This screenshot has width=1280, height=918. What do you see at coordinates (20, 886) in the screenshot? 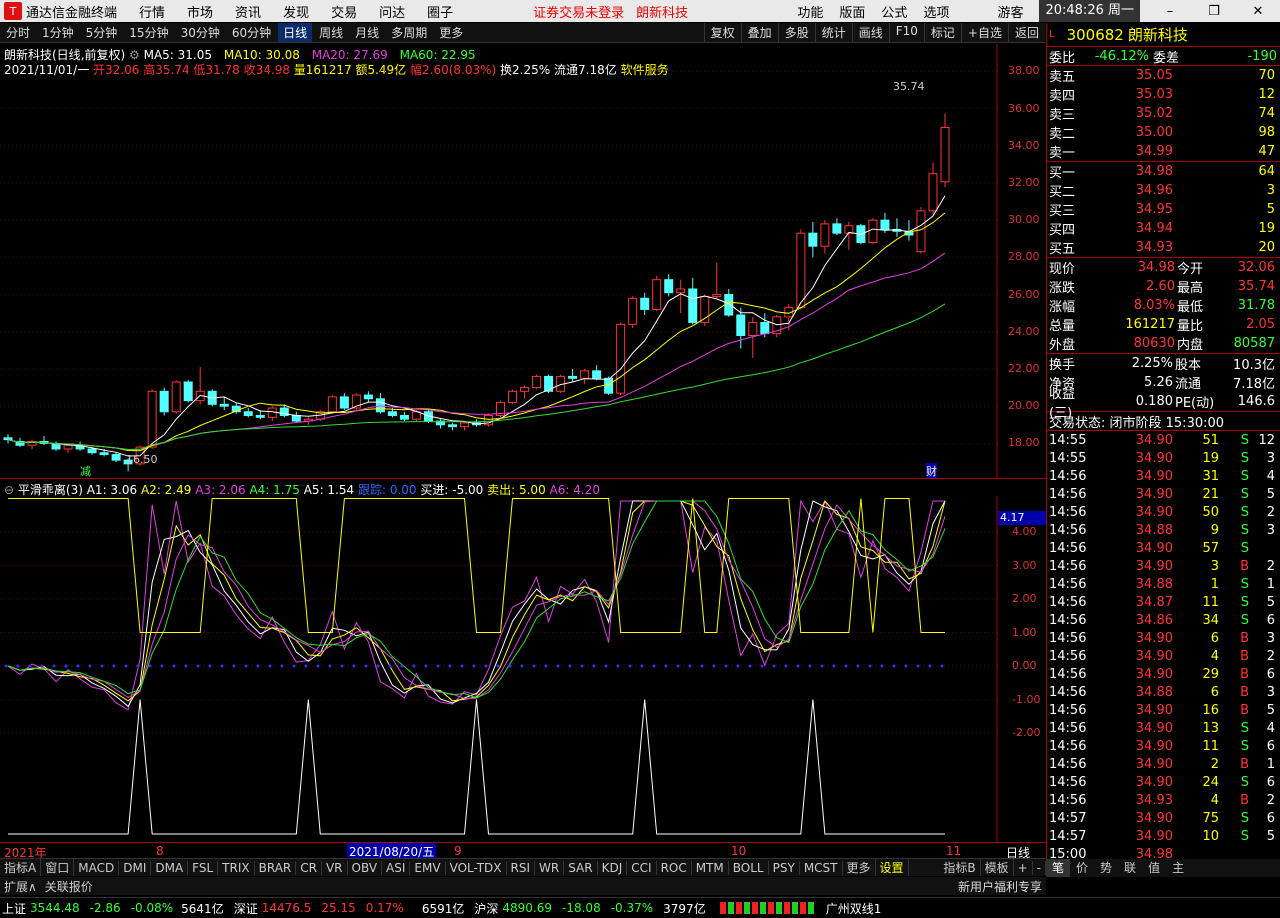
I see `expand-button: 扩展∧` at bounding box center [20, 886].